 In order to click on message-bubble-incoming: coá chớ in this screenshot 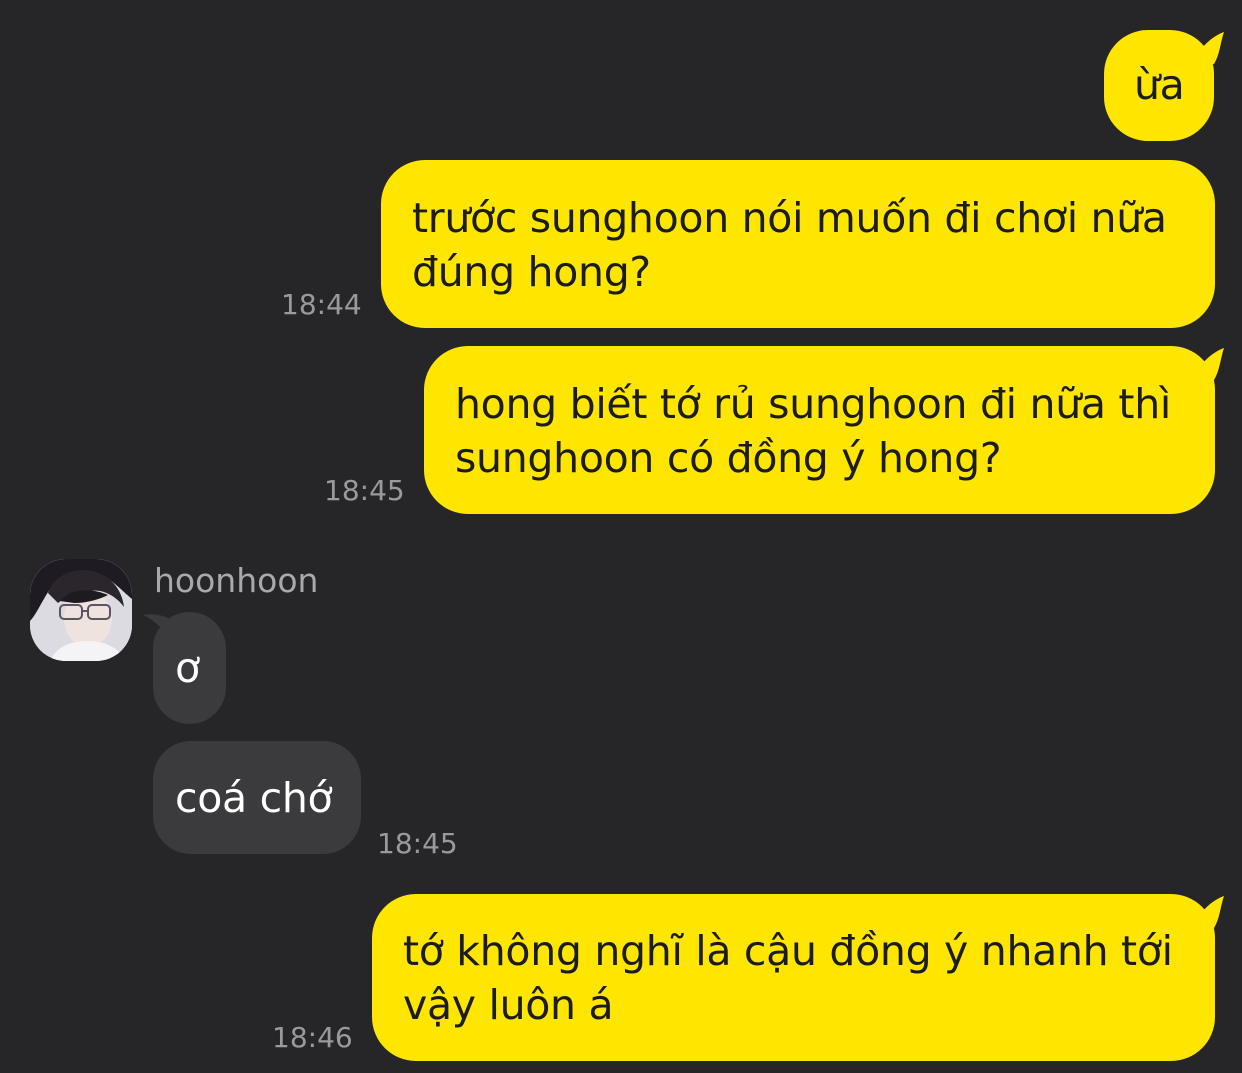, I will do `click(257, 797)`.